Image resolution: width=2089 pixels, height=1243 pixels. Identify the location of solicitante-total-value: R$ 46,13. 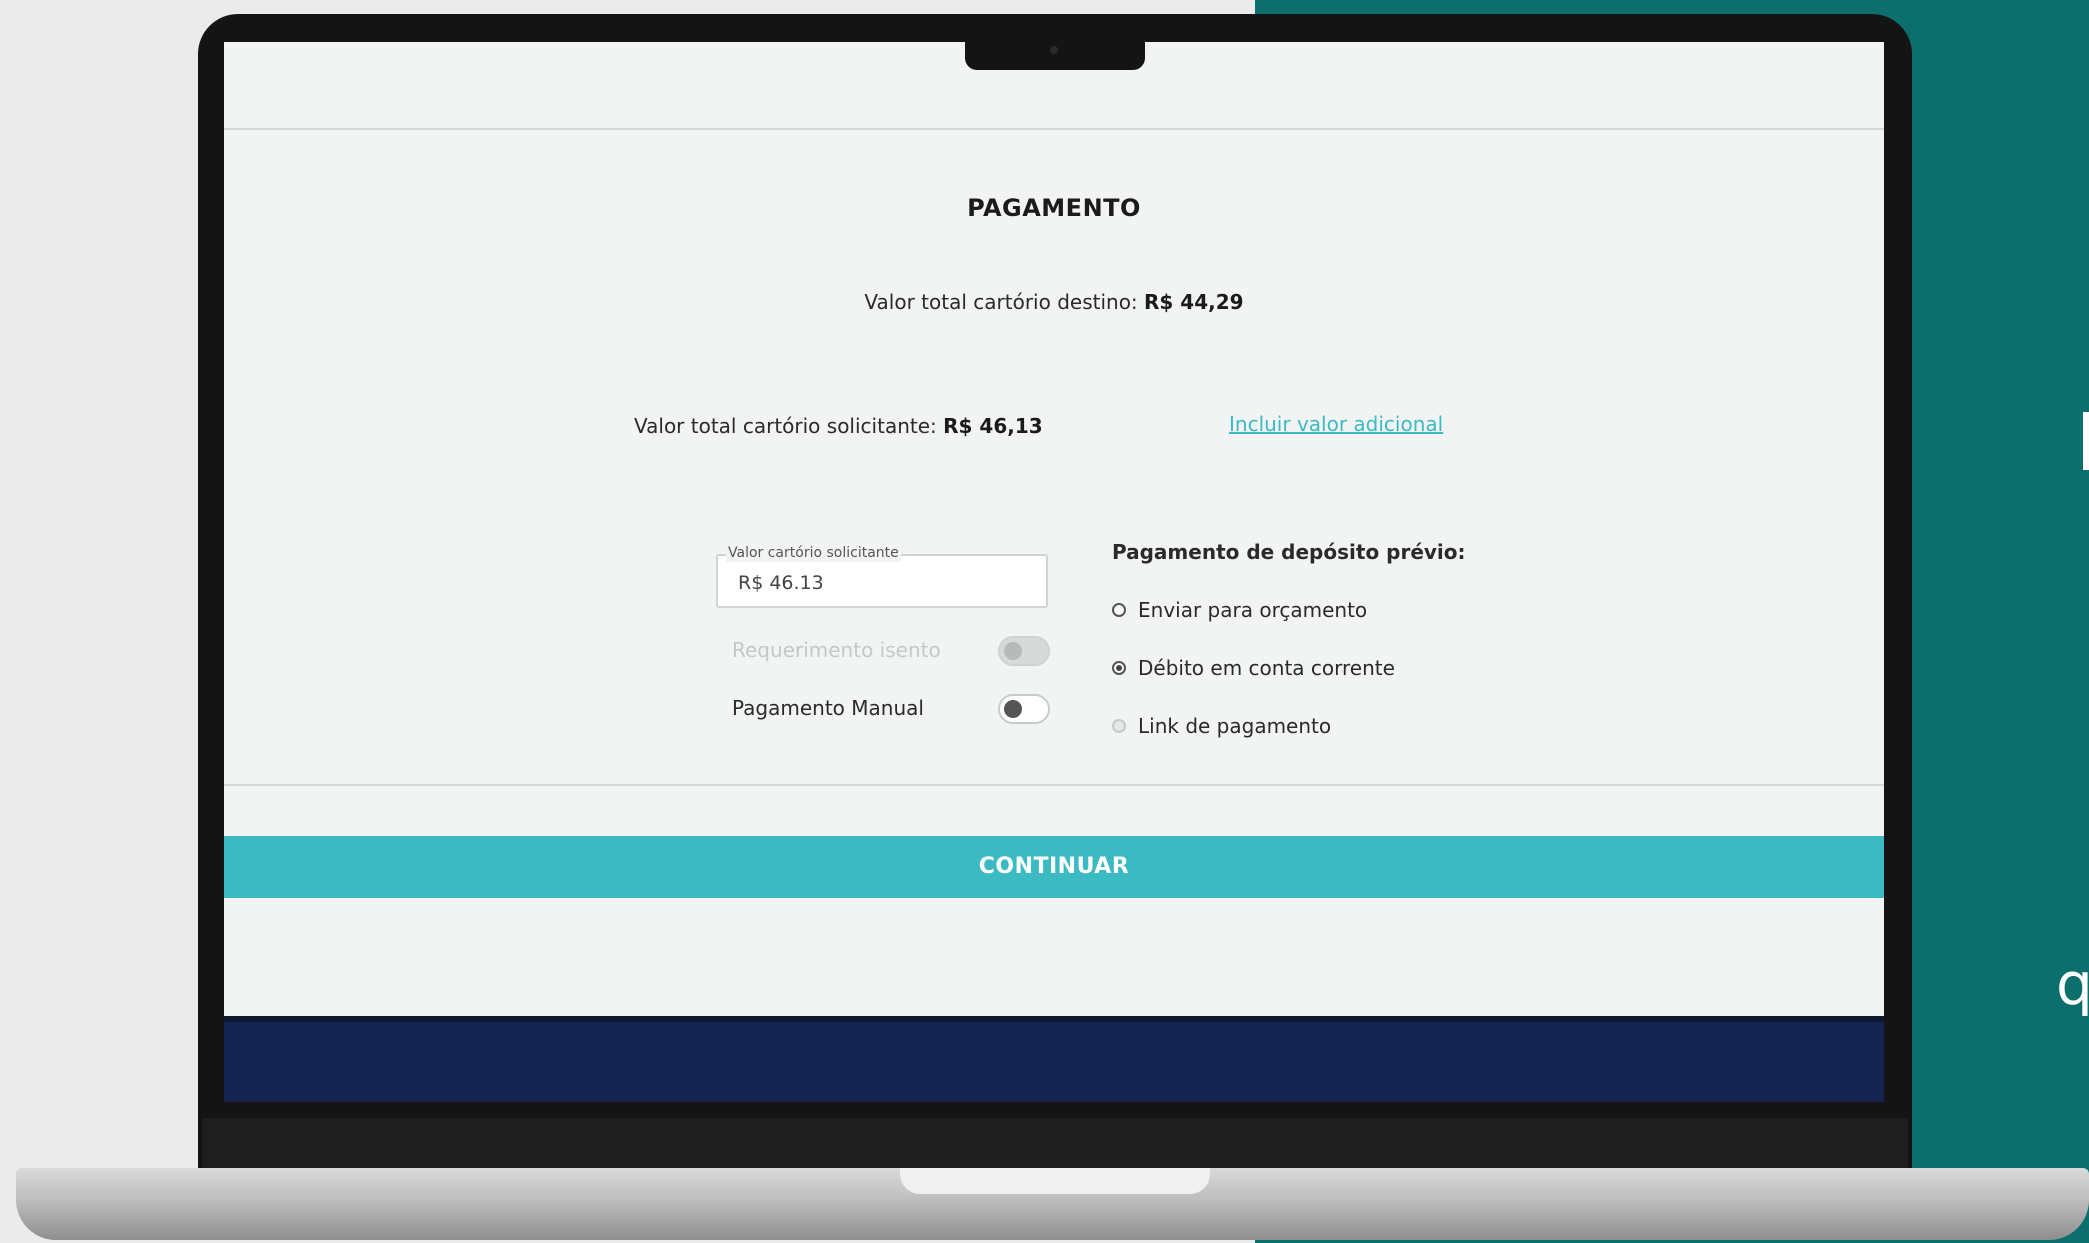
(993, 426).